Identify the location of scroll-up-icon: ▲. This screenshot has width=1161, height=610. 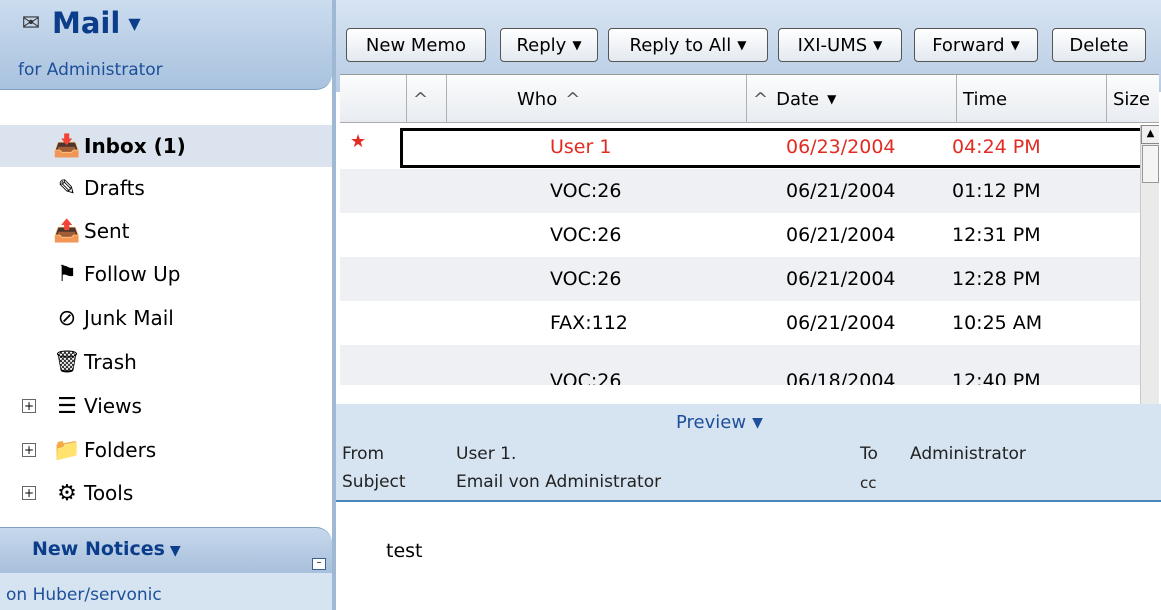
(1150, 134).